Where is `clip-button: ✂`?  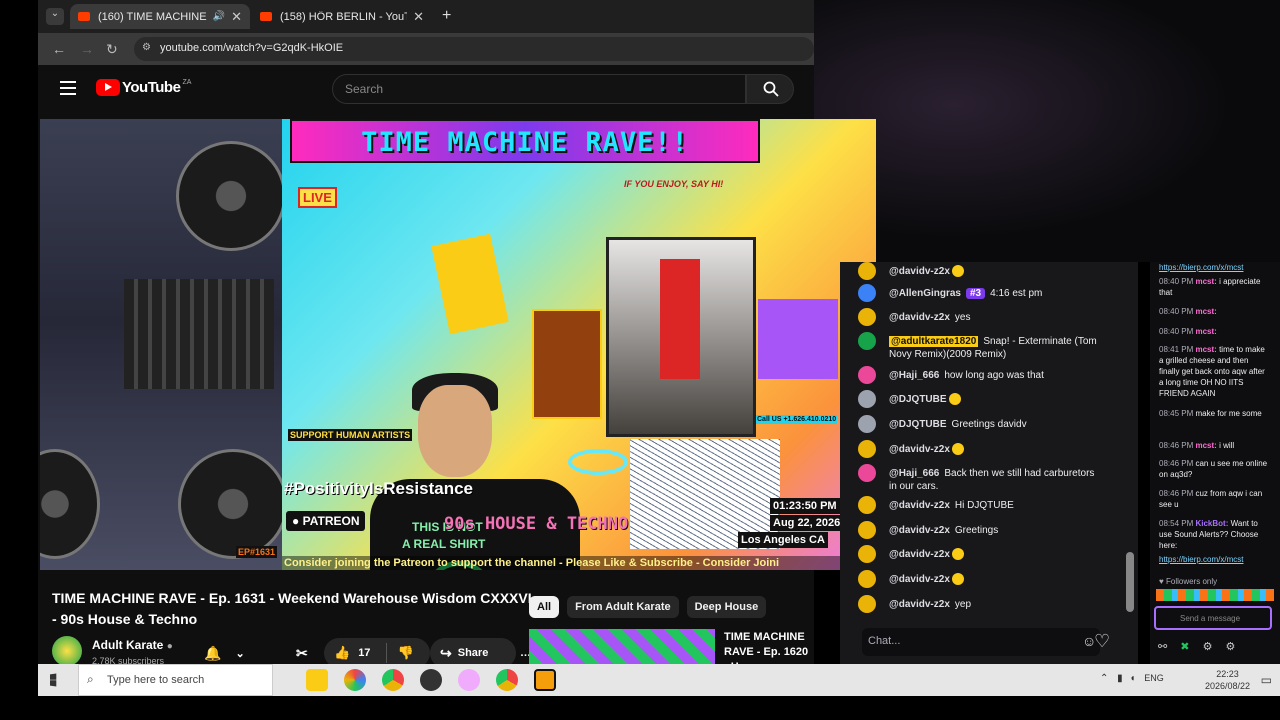
clip-button: ✂ is located at coordinates (305, 651).